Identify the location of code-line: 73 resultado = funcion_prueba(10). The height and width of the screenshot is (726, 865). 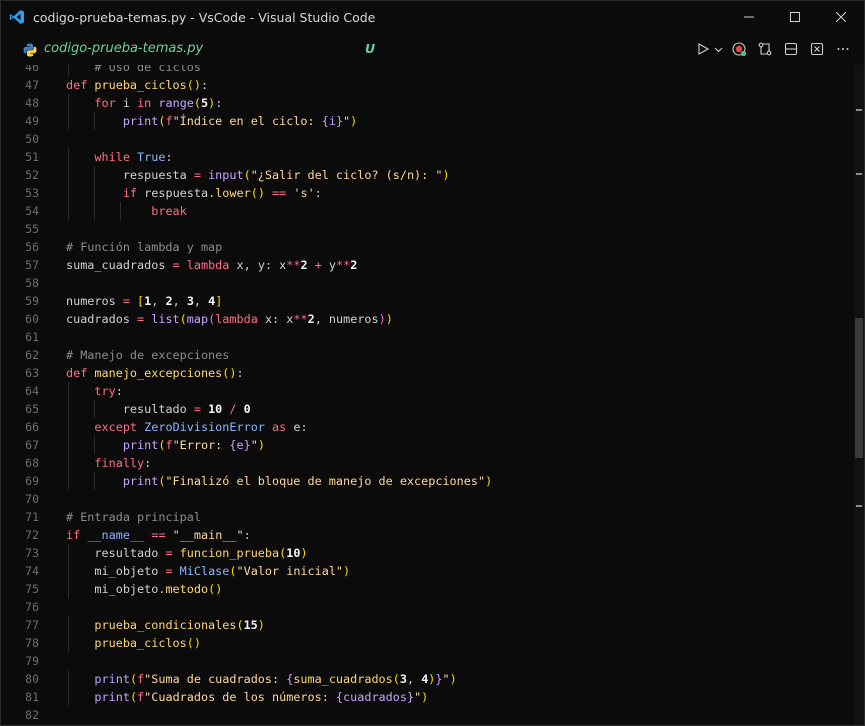
(428, 553).